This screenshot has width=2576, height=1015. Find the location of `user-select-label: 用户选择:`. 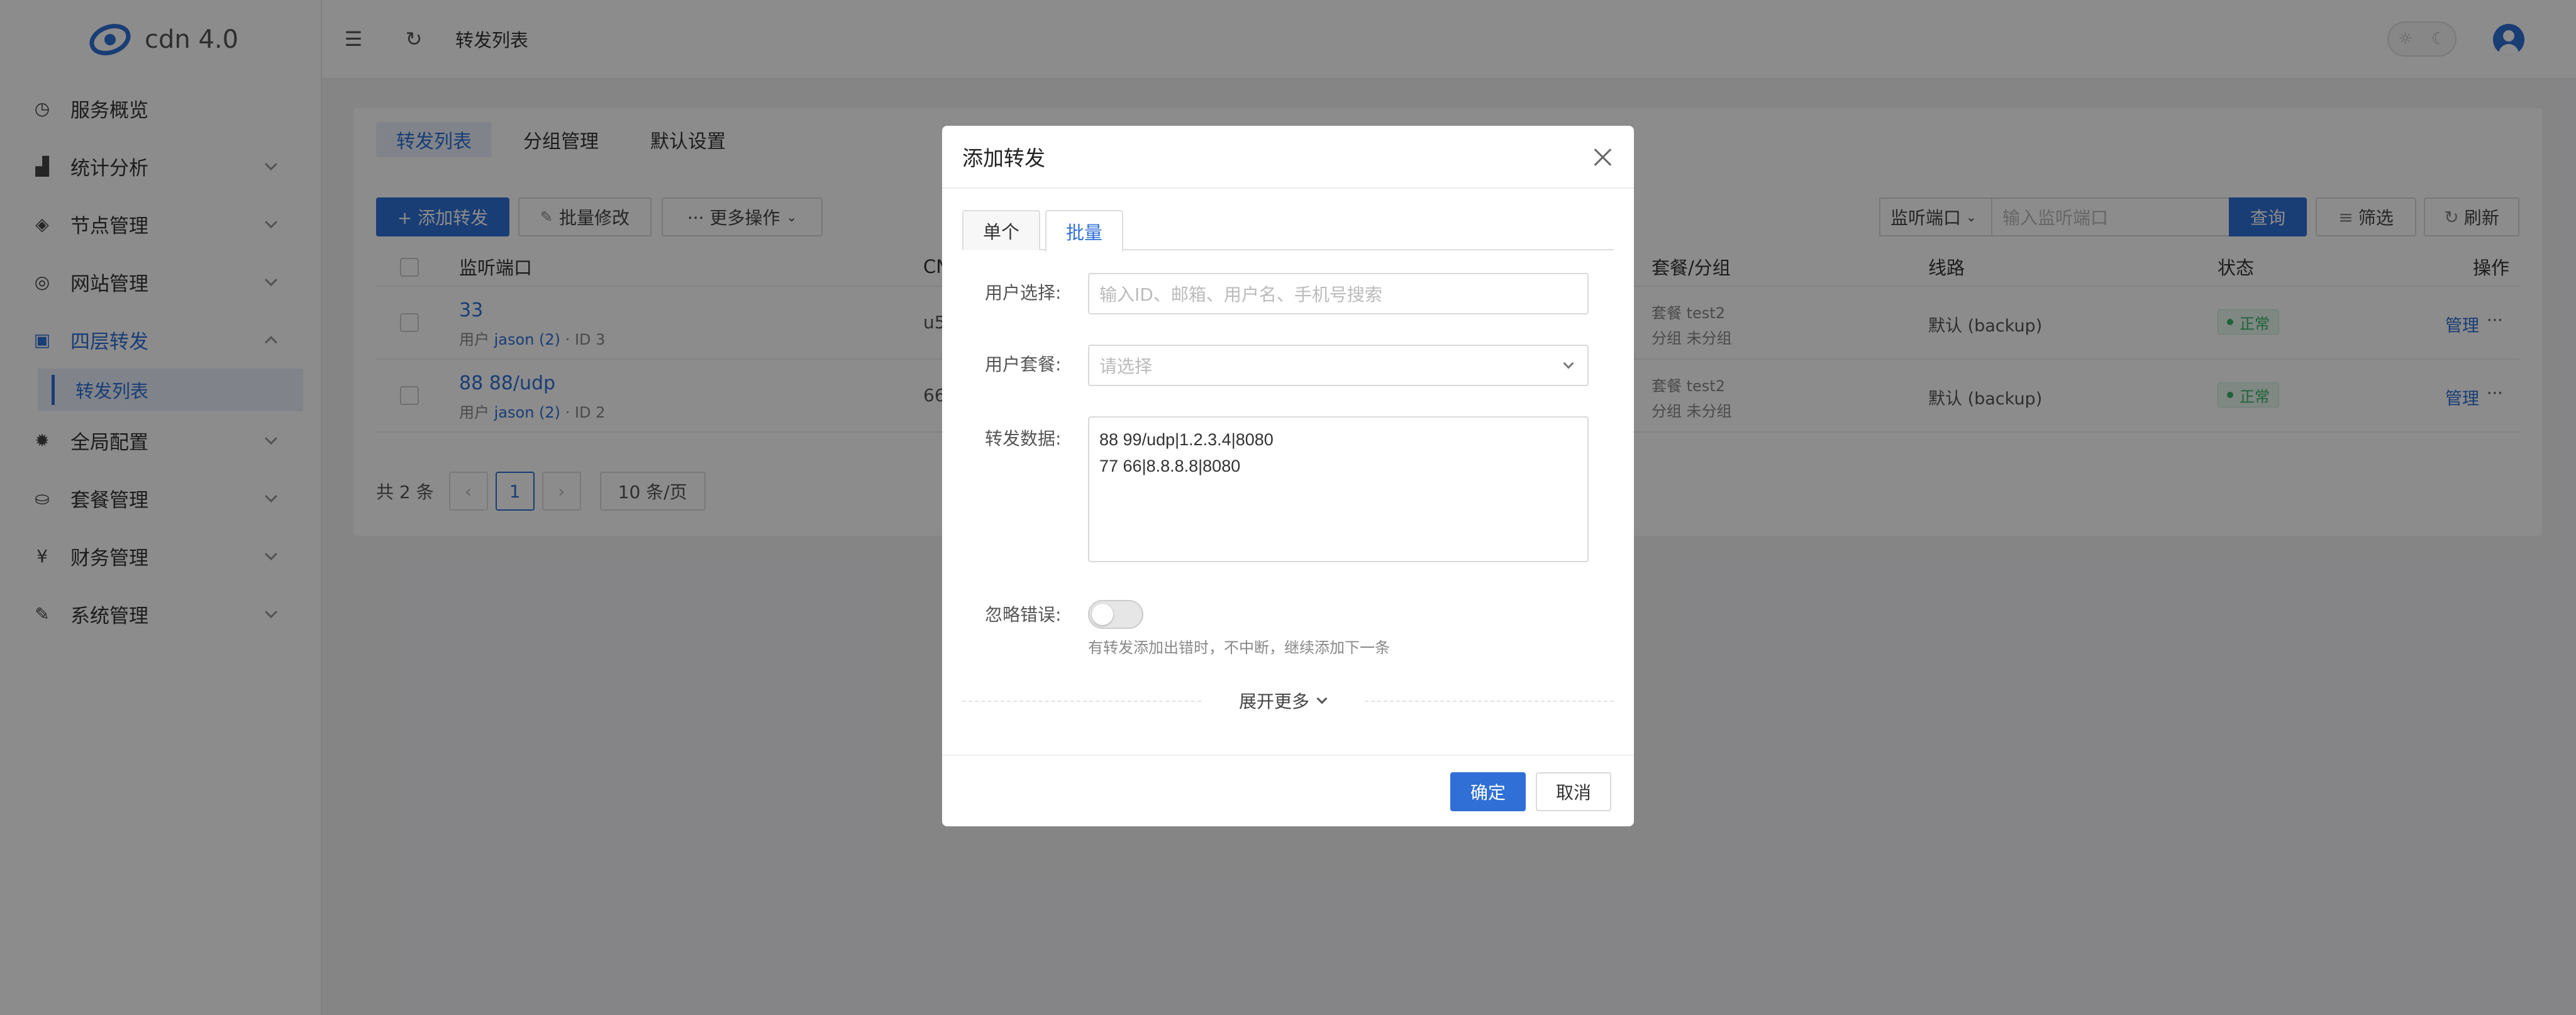

user-select-label: 用户选择: is located at coordinates (1023, 292).